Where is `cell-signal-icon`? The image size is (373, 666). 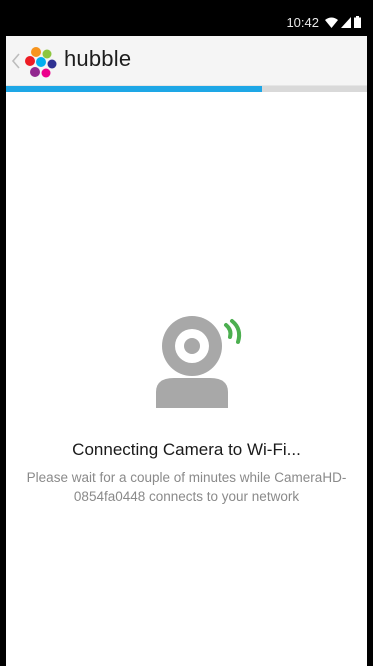
cell-signal-icon is located at coordinates (346, 22).